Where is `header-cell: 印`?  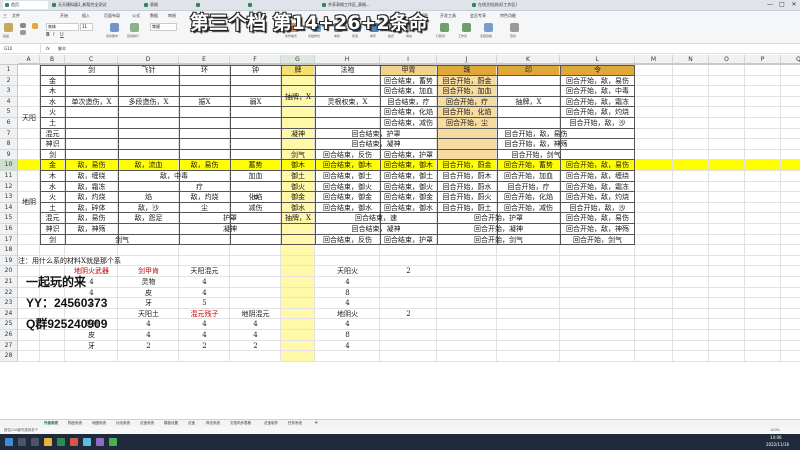
header-cell: 印 is located at coordinates (528, 70).